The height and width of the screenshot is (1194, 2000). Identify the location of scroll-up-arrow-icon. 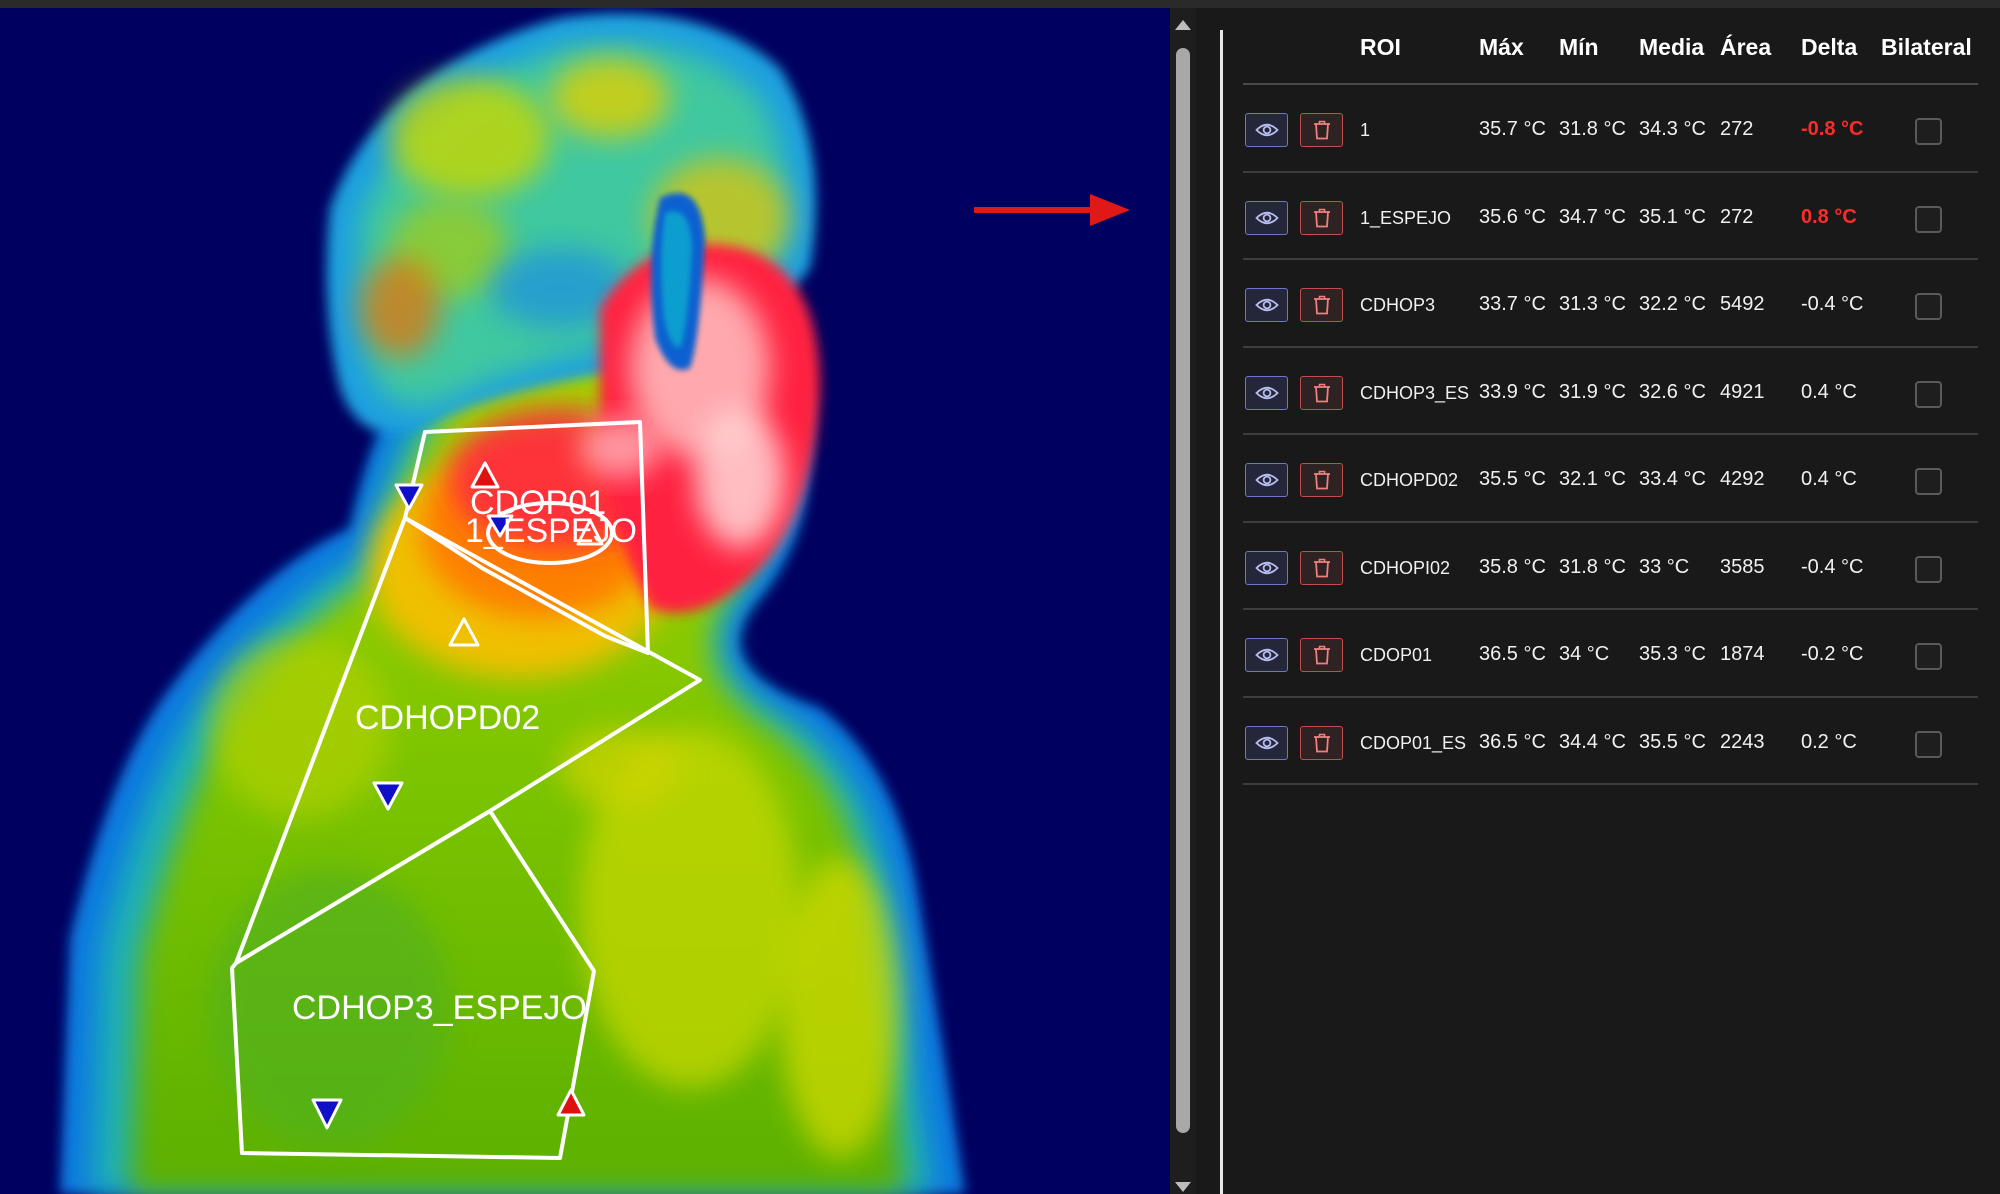
(1183, 25).